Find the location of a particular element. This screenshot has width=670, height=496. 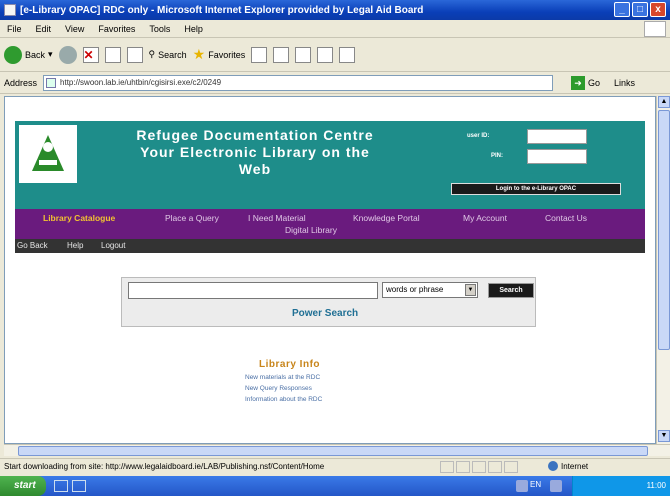

language-label: EN is located at coordinates (536, 484).